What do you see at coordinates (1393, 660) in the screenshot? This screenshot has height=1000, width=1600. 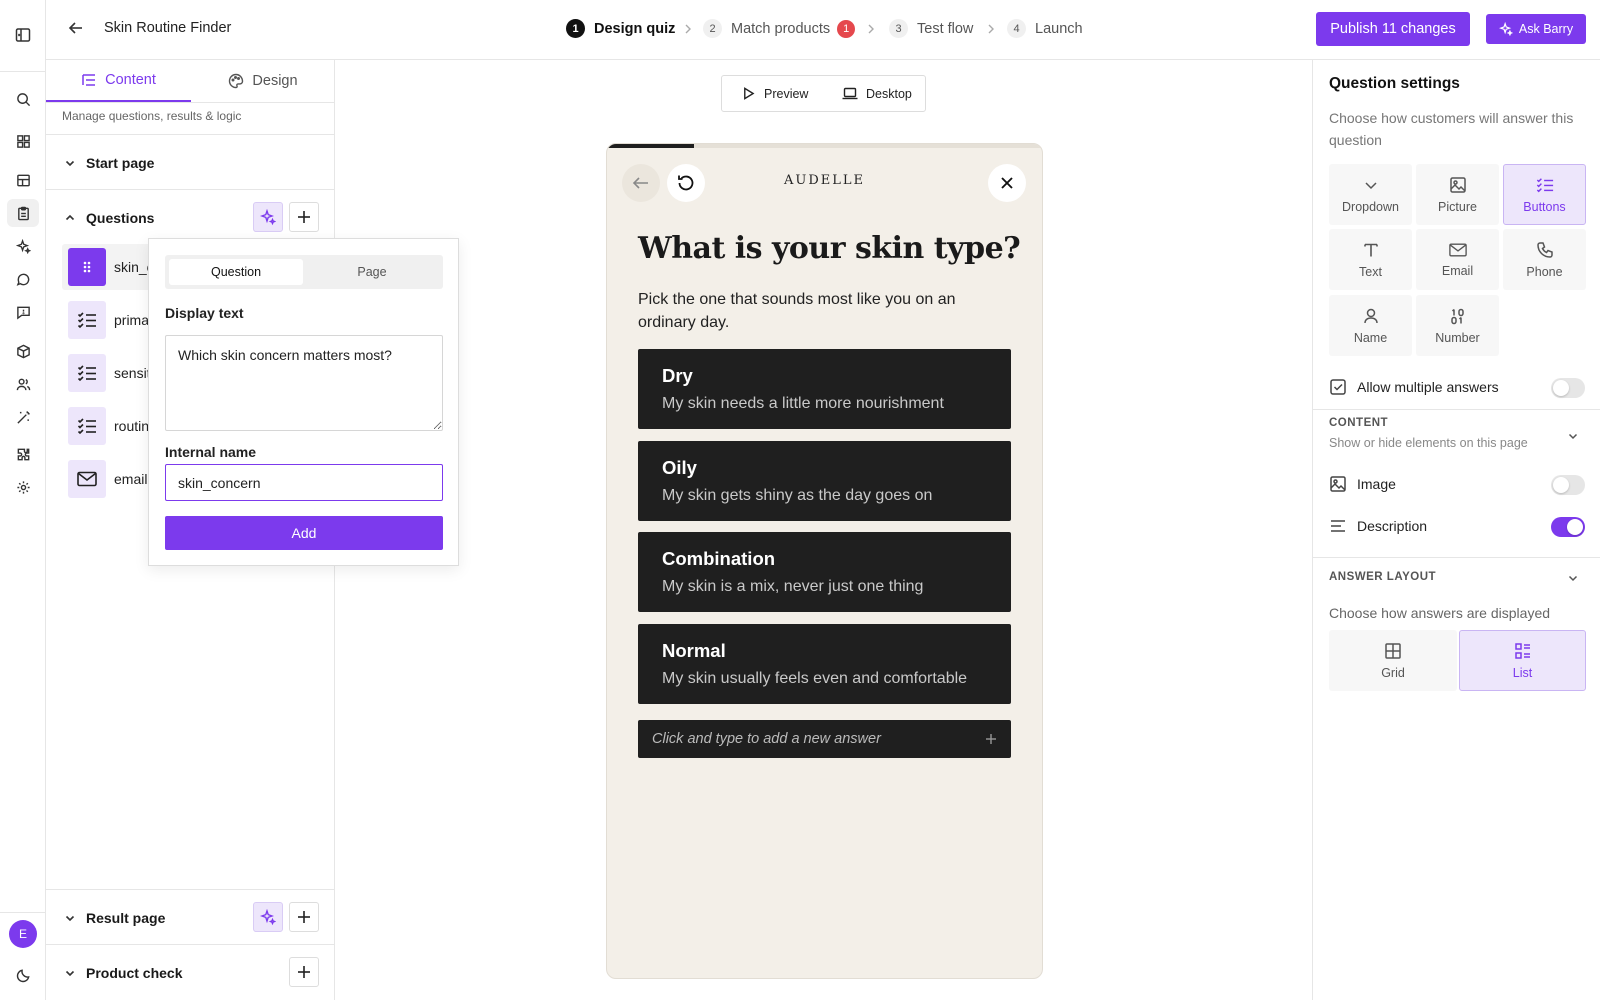 I see `layout-grid: Grid` at bounding box center [1393, 660].